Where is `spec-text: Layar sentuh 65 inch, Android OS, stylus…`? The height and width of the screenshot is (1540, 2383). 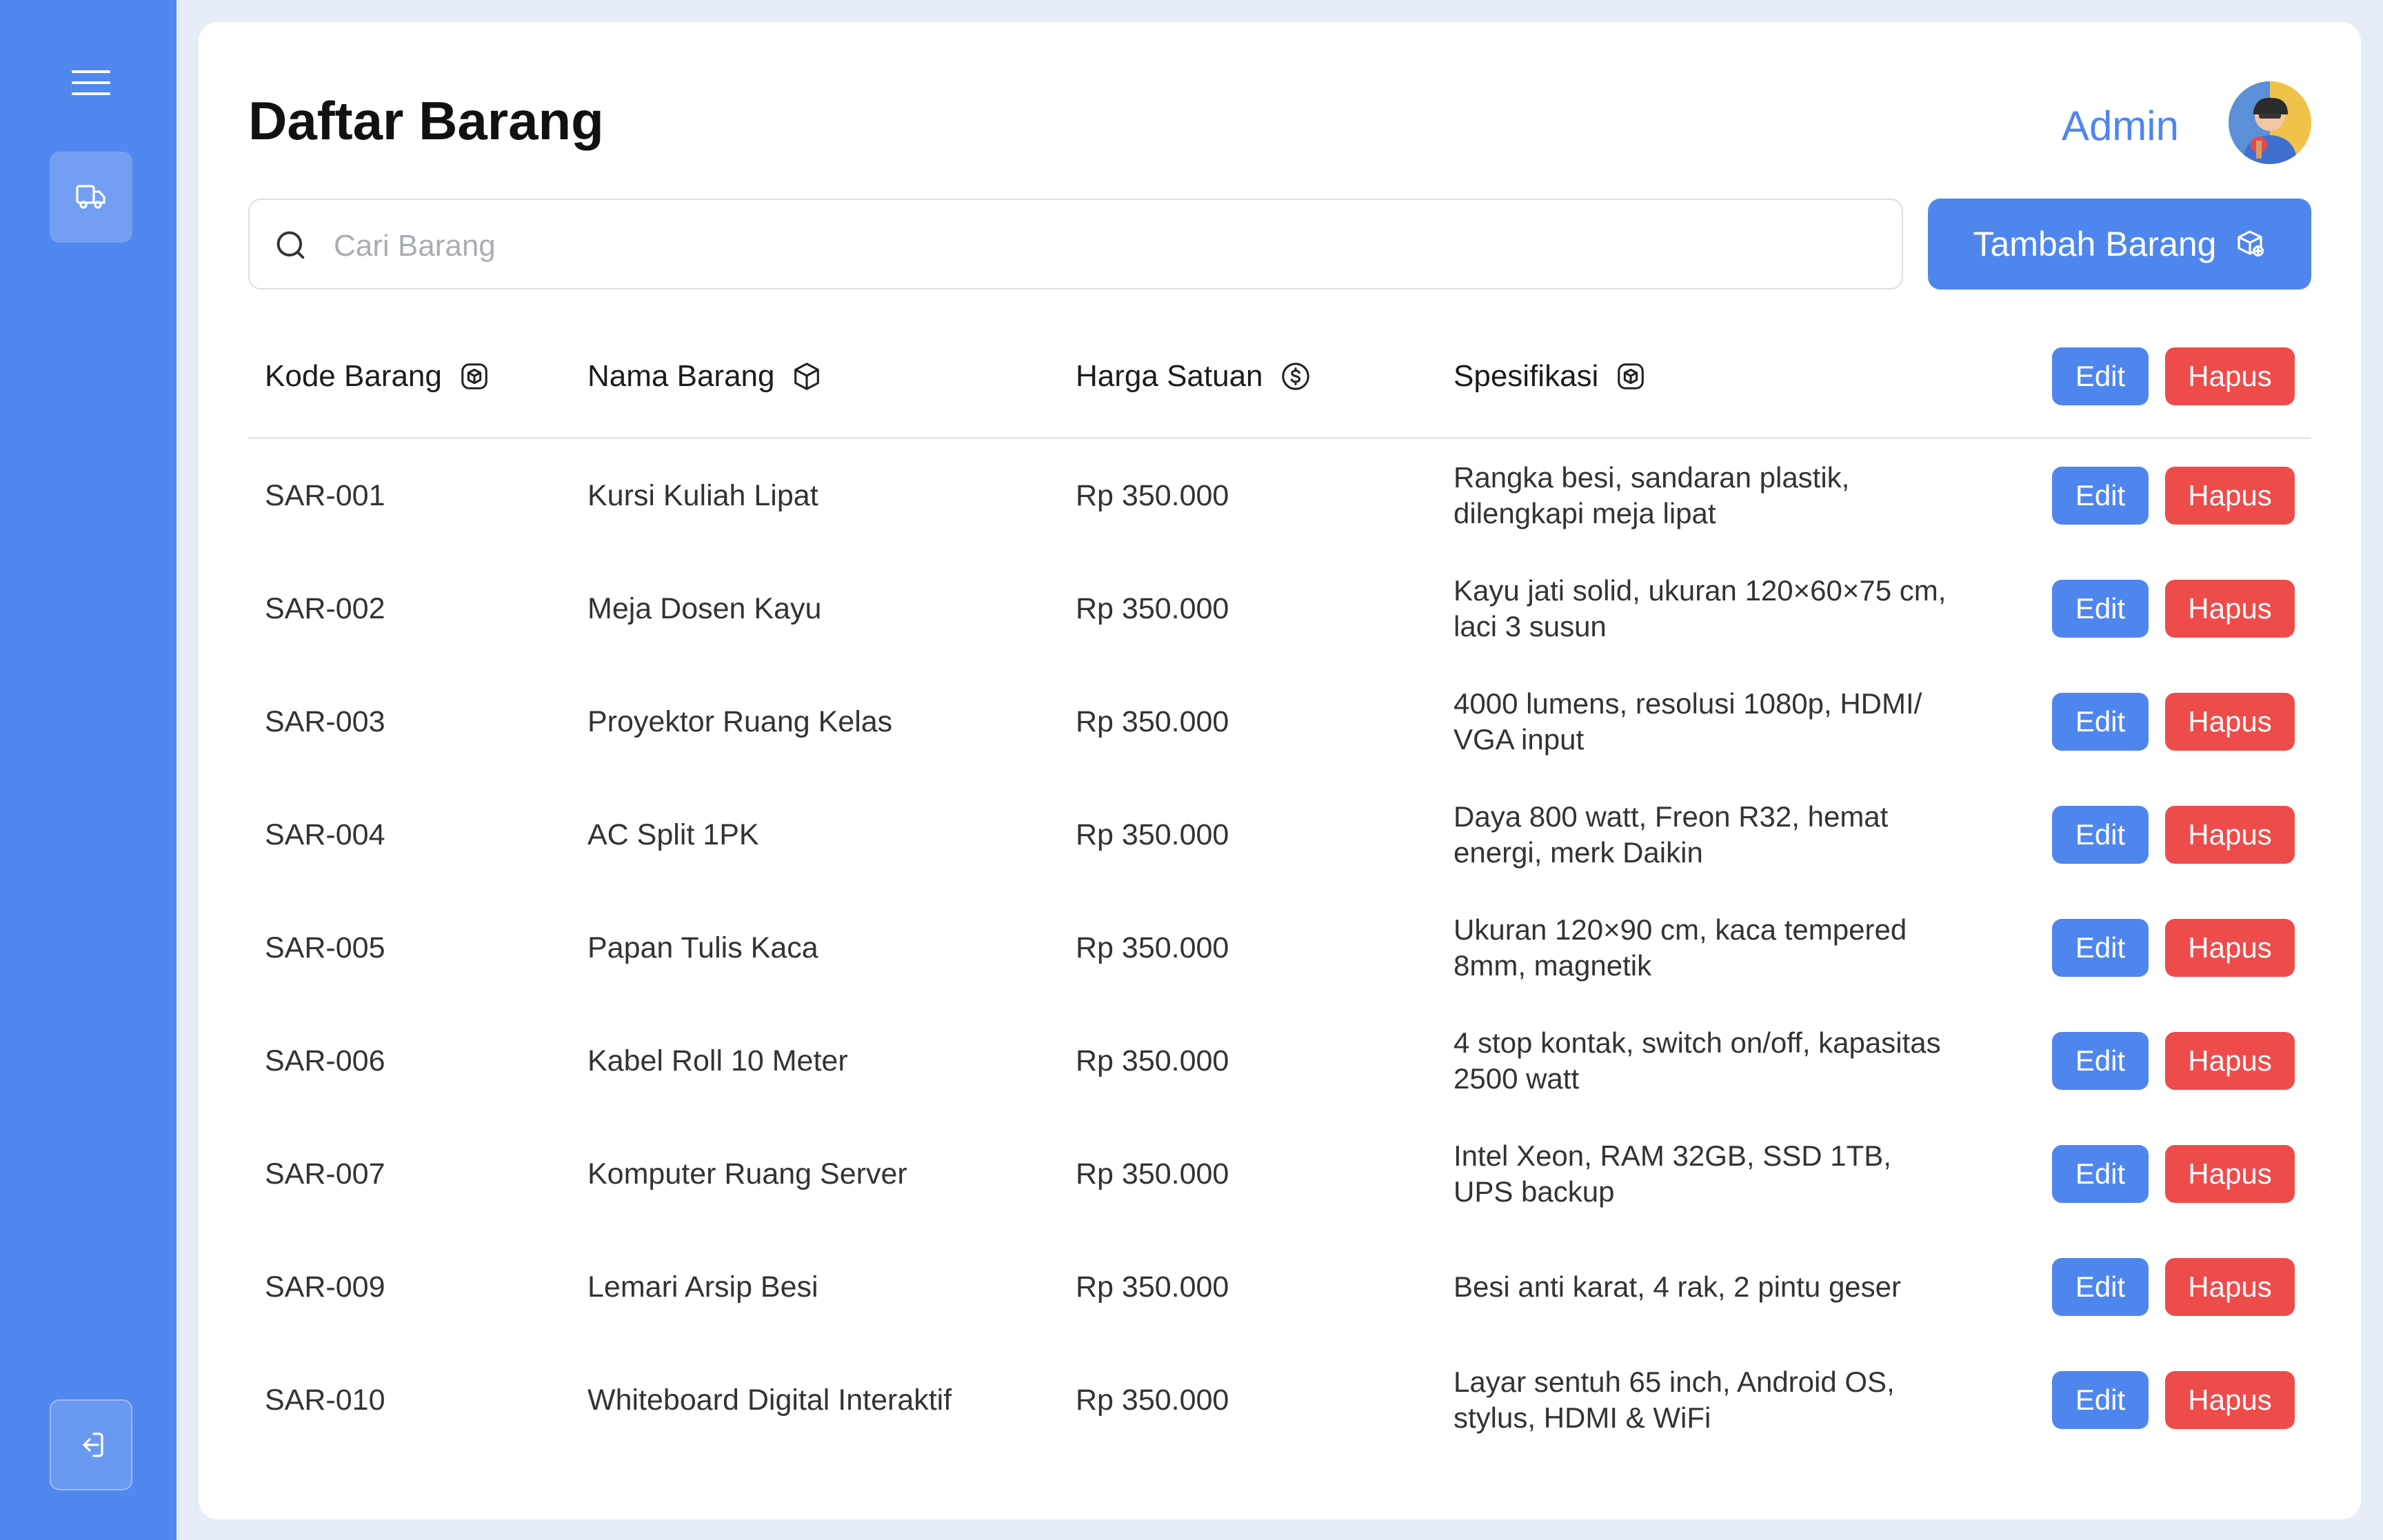 spec-text: Layar sentuh 65 inch, Android OS, stylus… is located at coordinates (1674, 1400).